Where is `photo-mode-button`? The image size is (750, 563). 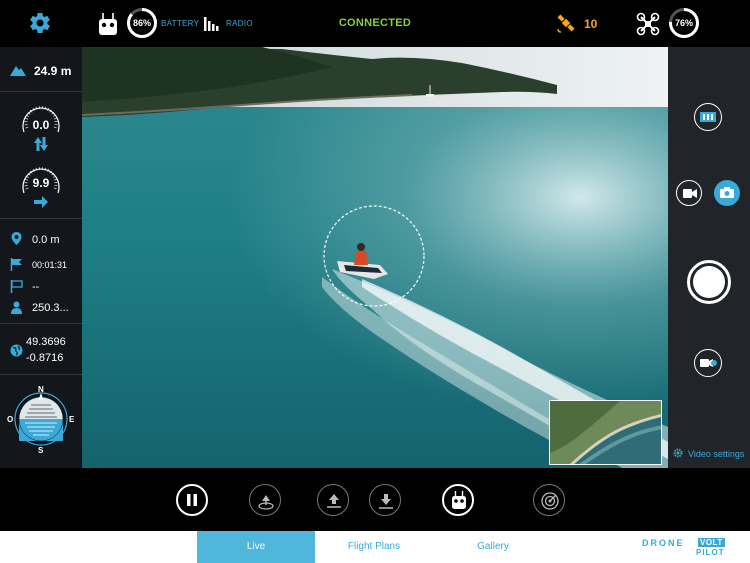
photo-mode-button is located at coordinates (727, 193).